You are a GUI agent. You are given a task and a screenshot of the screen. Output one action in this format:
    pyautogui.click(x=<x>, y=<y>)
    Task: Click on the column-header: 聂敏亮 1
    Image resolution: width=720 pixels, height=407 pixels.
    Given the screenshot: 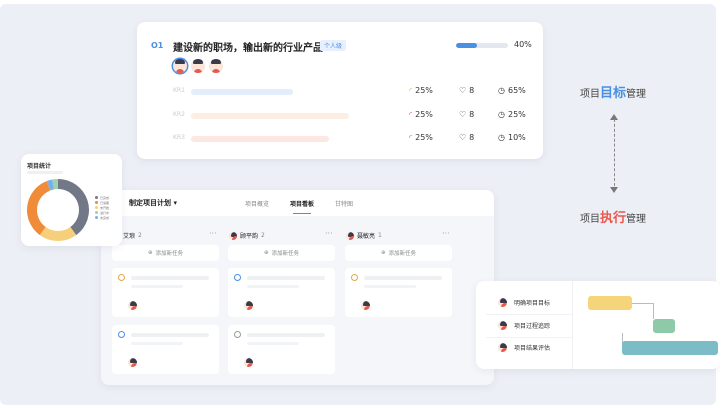 What is the action you would take?
    pyautogui.click(x=364, y=235)
    